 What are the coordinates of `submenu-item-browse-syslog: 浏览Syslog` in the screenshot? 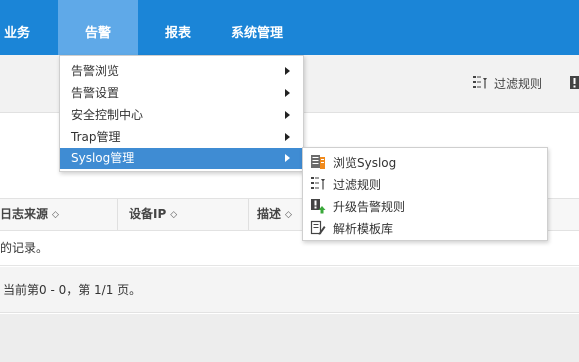 It's located at (425, 162).